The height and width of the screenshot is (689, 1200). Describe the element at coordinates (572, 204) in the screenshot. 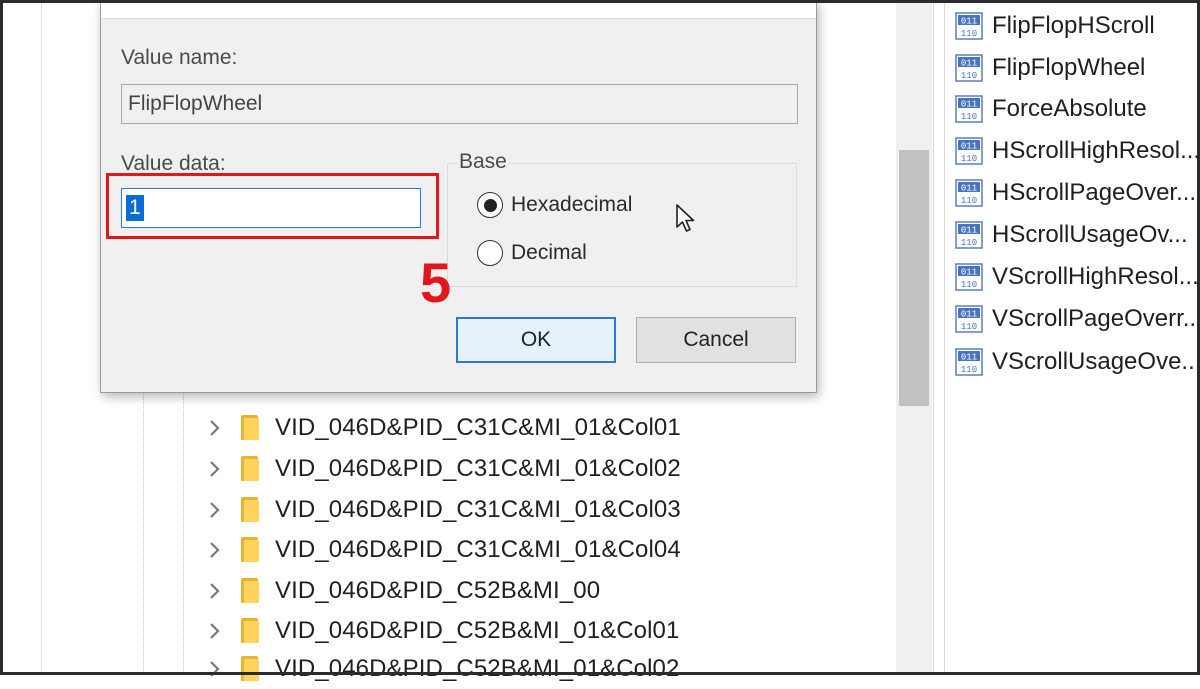

I see `radio-label: Hexadecimal` at that location.